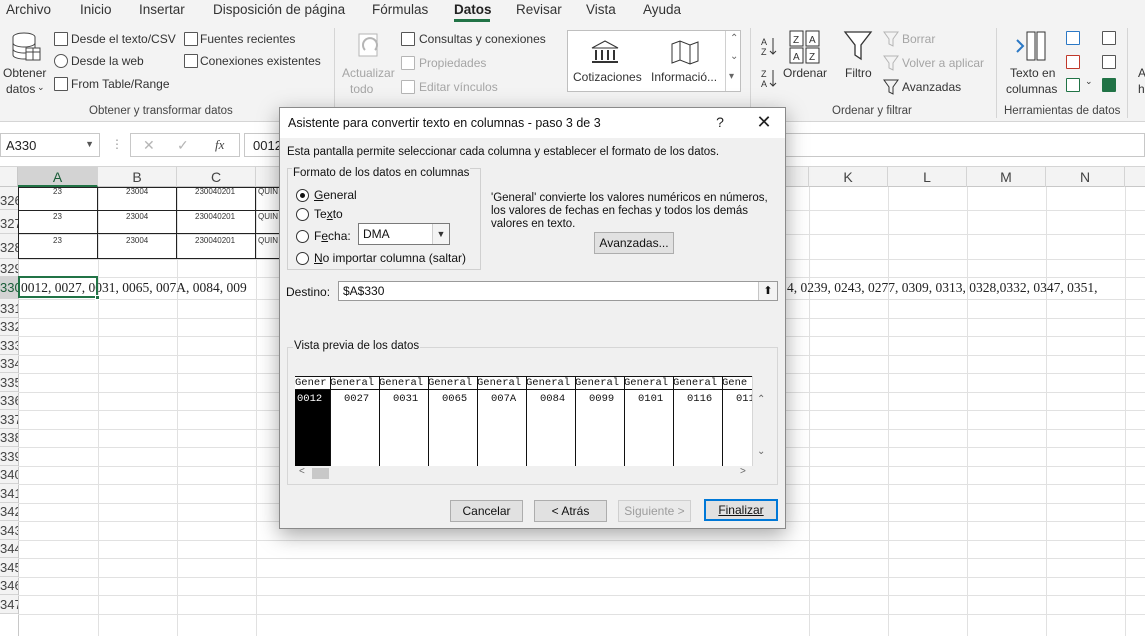 Image resolution: width=1145 pixels, height=636 pixels. I want to click on row-header: 327, so click(9, 222).